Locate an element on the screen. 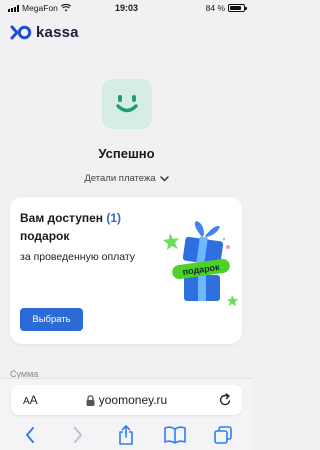 Image resolution: width=320 pixels, height=450 pixels. status-time: 19:03 is located at coordinates (126, 8).